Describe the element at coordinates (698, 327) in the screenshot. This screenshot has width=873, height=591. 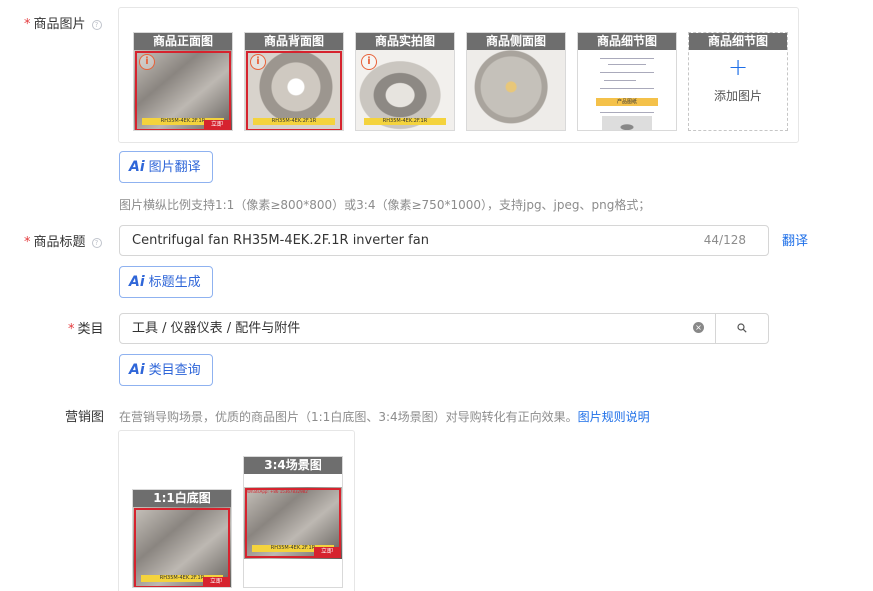
I see `clear-icon: ×` at that location.